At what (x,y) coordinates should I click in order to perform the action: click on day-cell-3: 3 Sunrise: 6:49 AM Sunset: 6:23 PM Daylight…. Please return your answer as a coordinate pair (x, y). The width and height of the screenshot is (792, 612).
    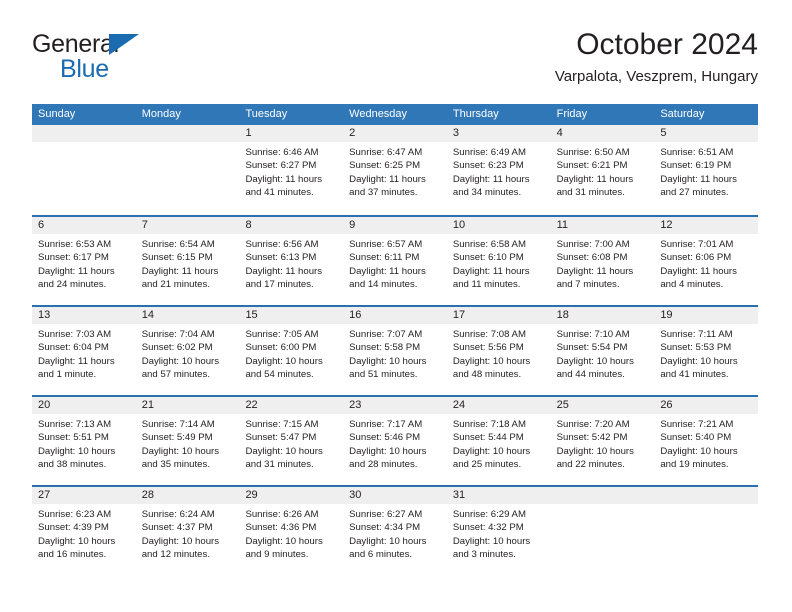
    Looking at the image, I should click on (498, 170).